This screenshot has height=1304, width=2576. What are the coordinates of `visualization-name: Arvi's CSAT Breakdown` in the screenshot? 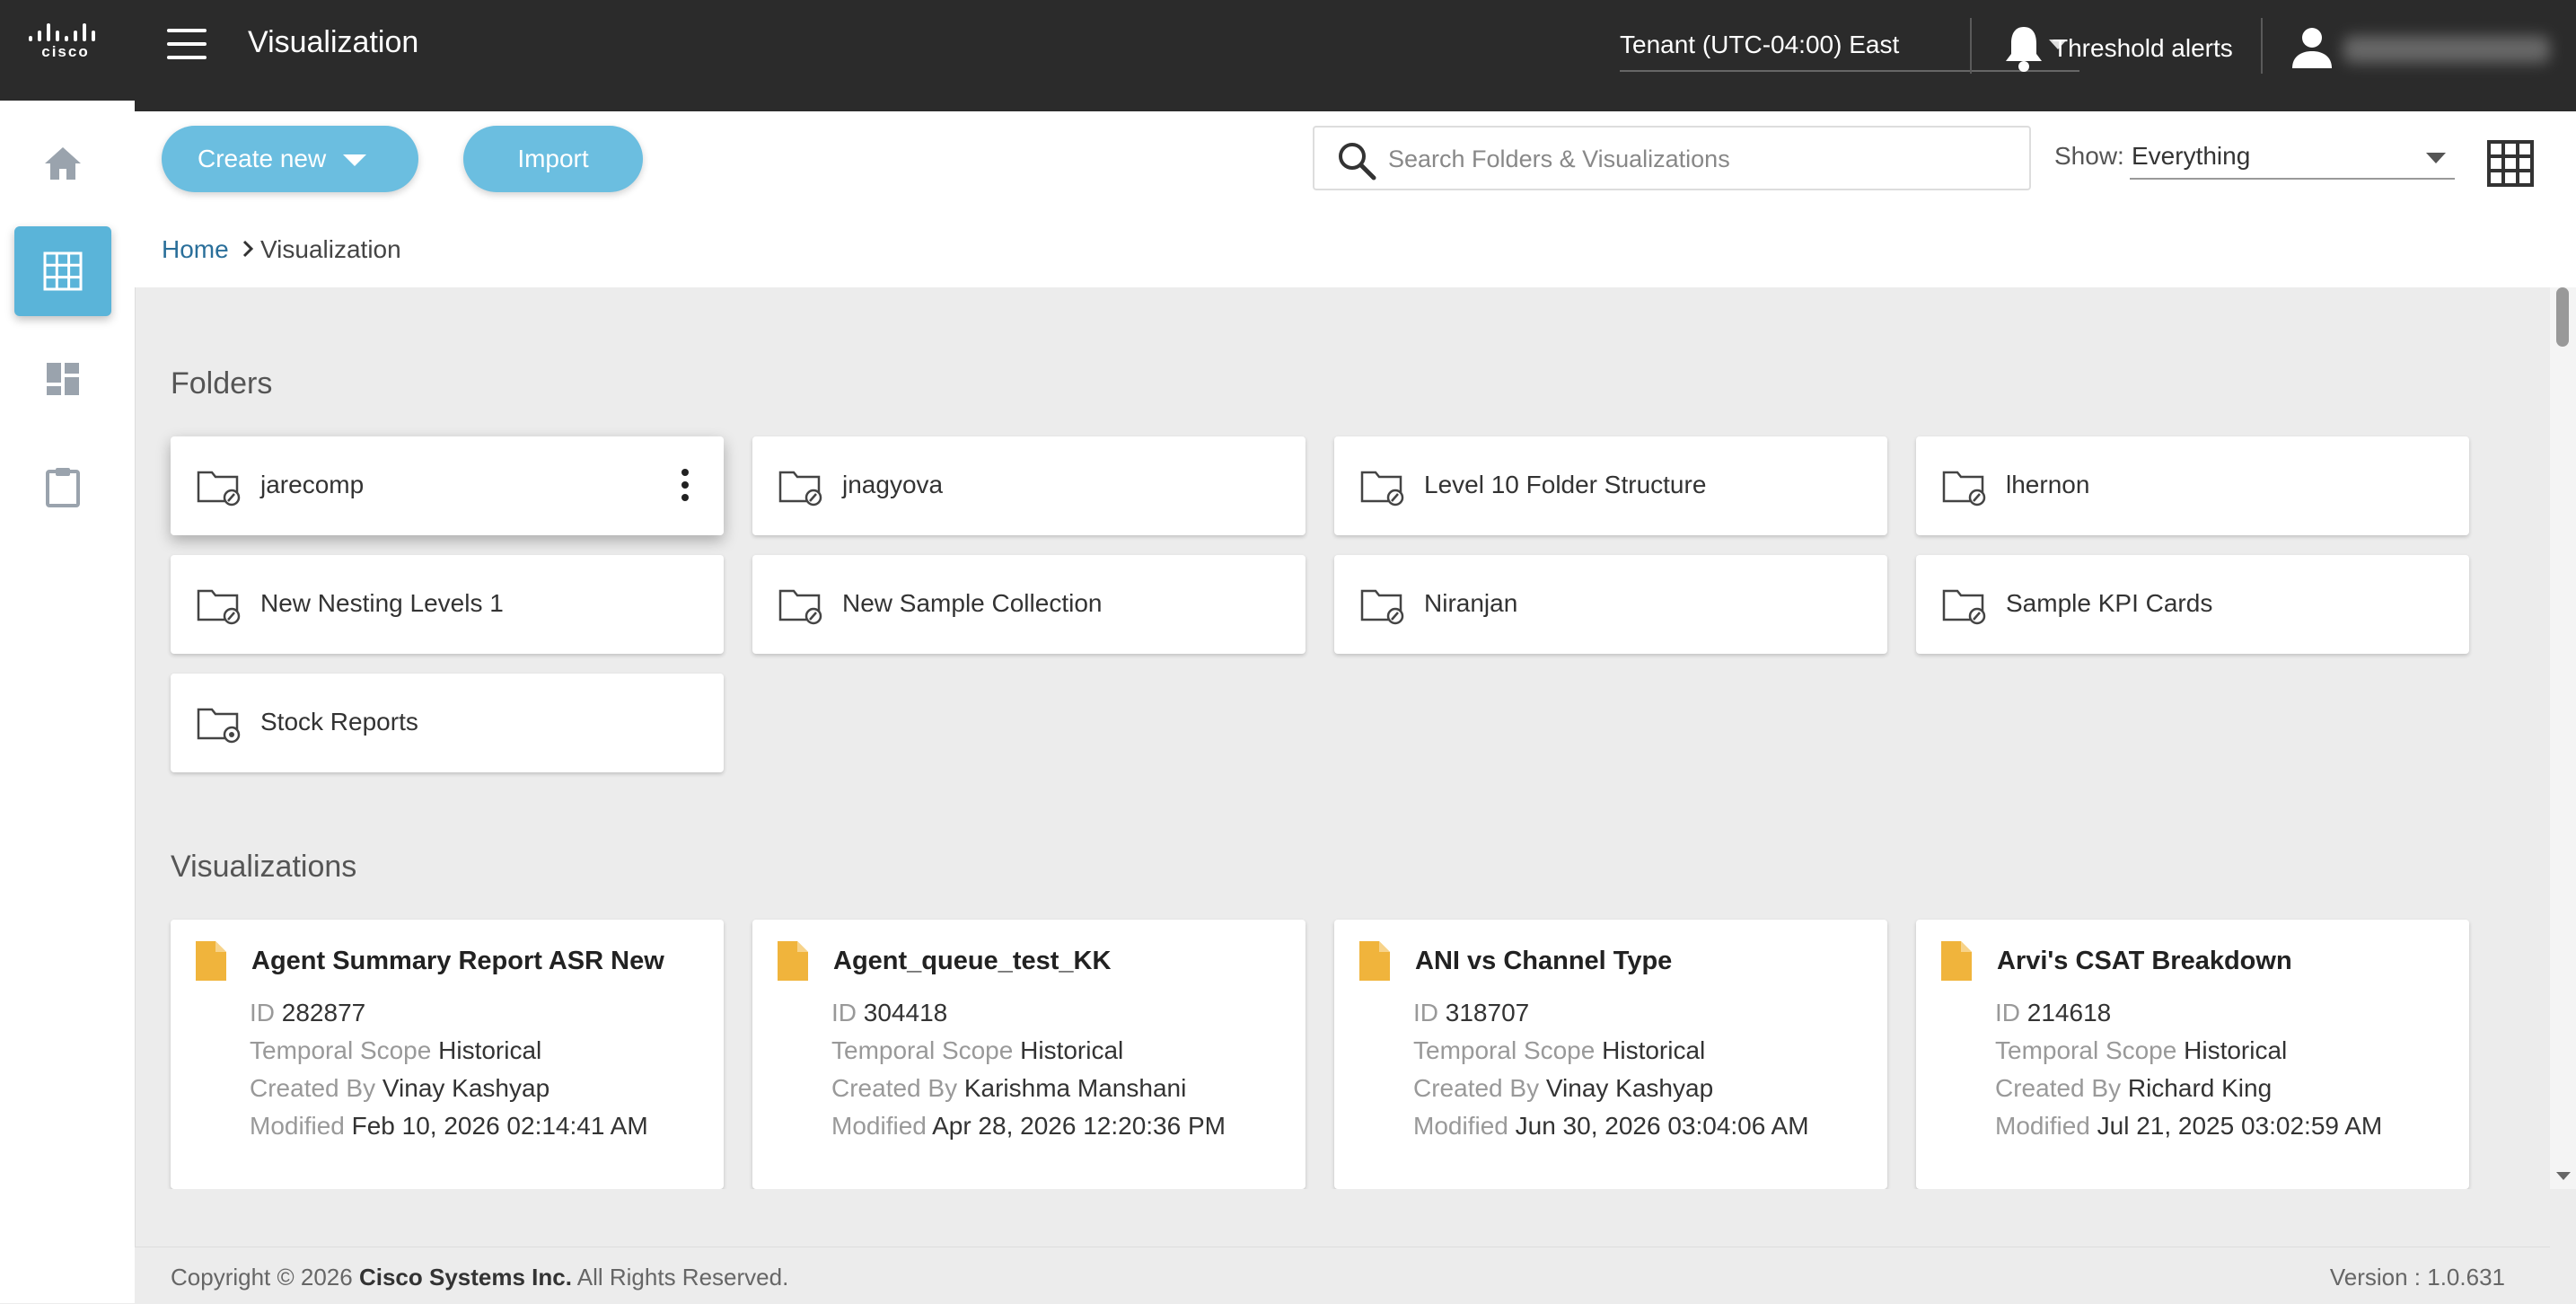 It's located at (2144, 961).